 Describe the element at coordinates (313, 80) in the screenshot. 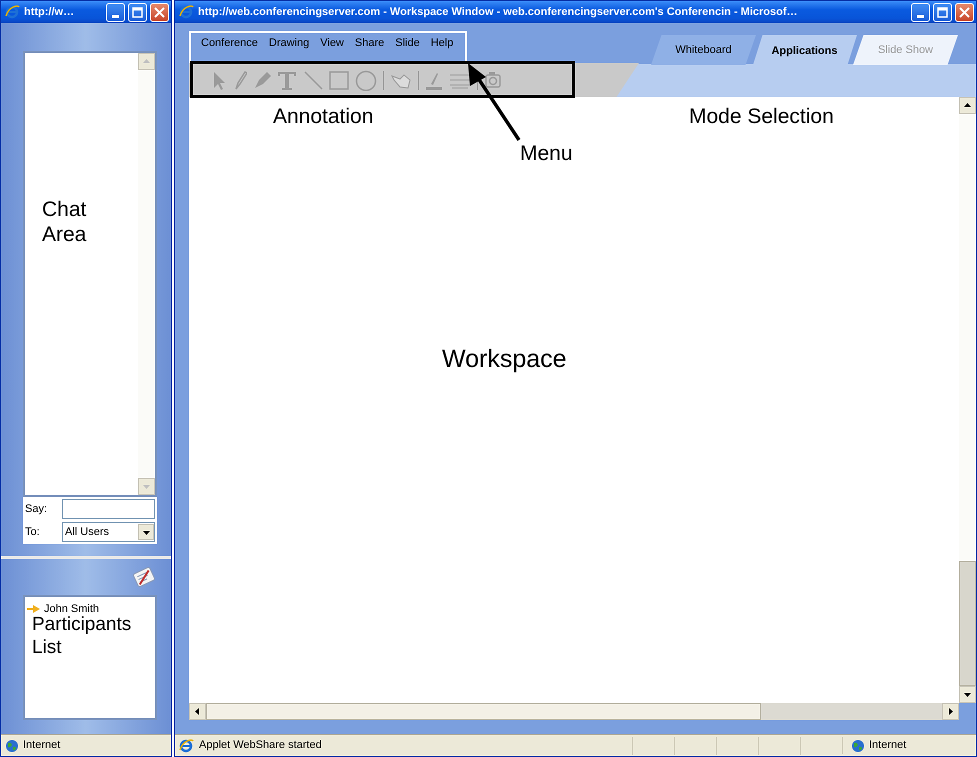

I see `line-tool-icon` at that location.